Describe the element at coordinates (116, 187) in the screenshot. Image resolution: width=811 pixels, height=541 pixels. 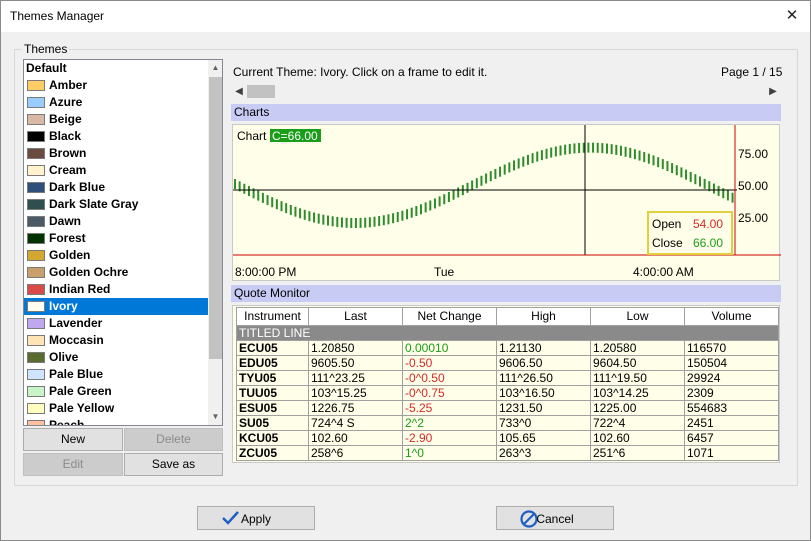
I see `theme-item: Dark Blue` at that location.